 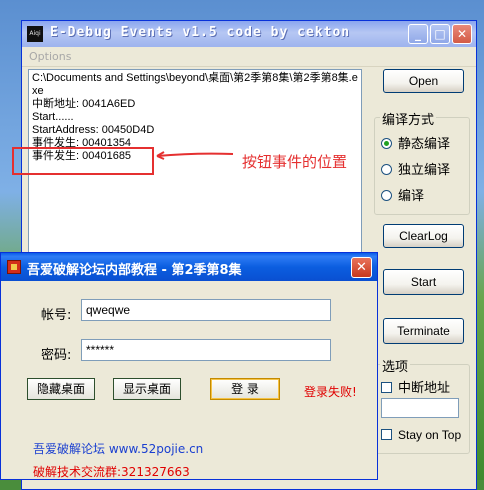 I want to click on radio-static-compile: 静态编译, so click(x=415, y=142).